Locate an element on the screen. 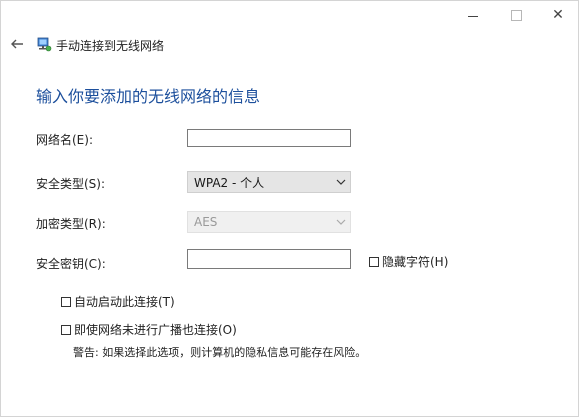 The width and height of the screenshot is (580, 418). maximize-icon is located at coordinates (516, 15).